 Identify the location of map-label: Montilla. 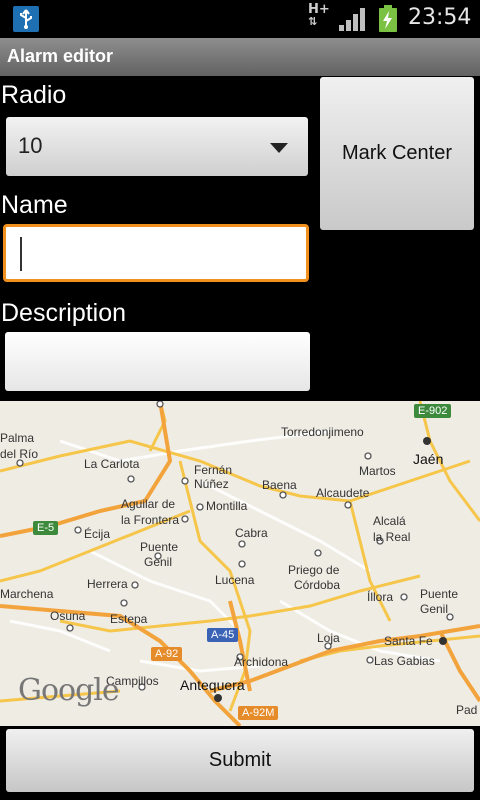
(227, 506).